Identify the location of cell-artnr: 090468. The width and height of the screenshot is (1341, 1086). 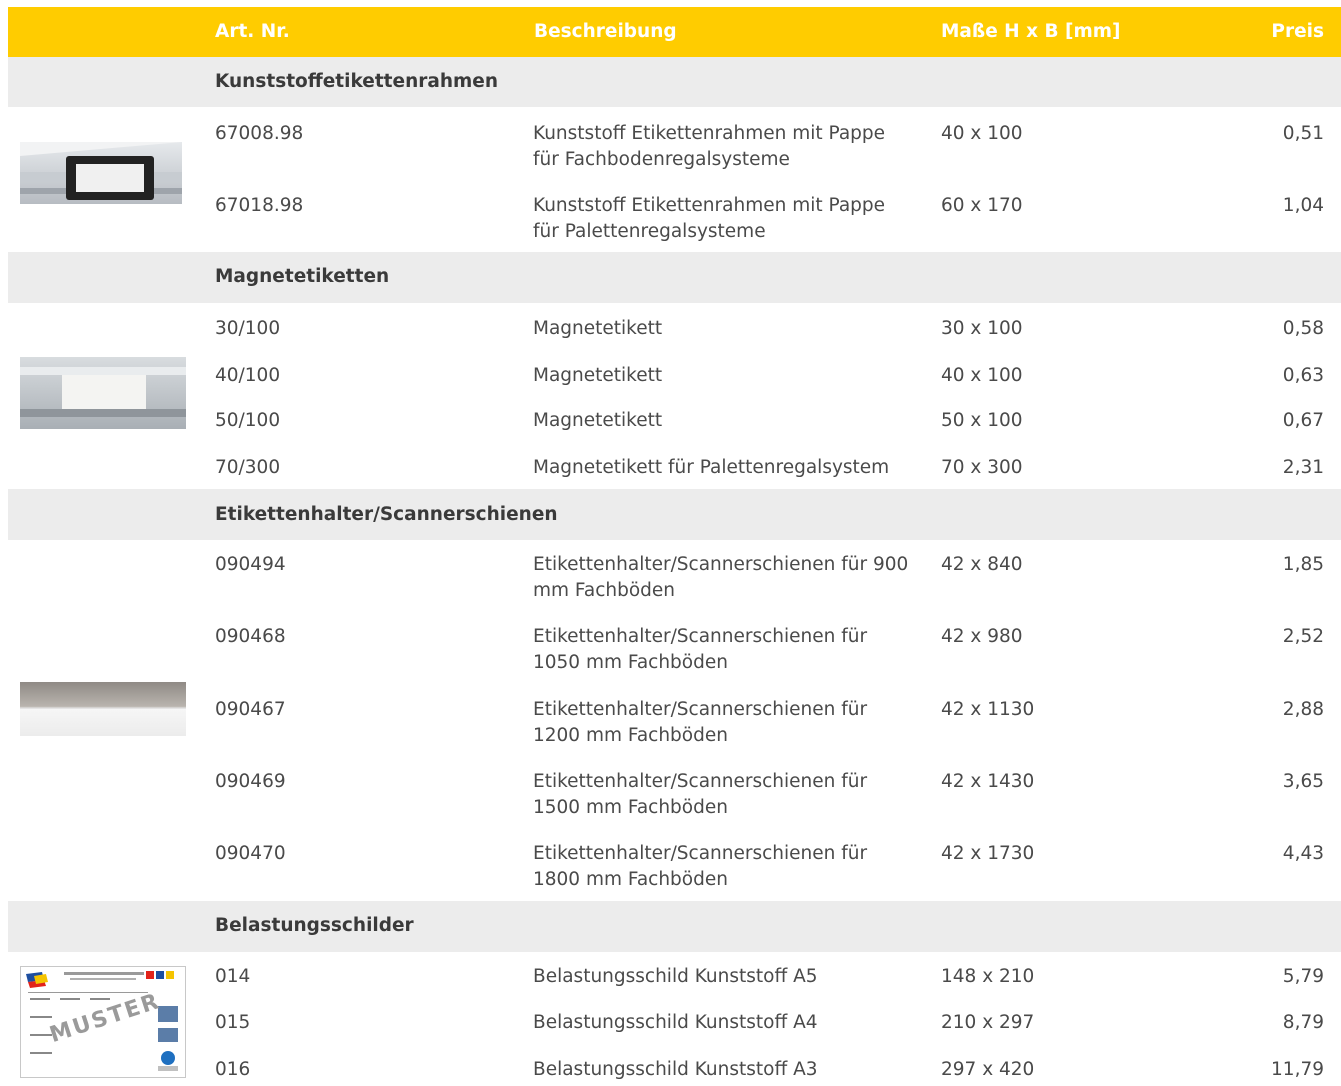
(250, 636).